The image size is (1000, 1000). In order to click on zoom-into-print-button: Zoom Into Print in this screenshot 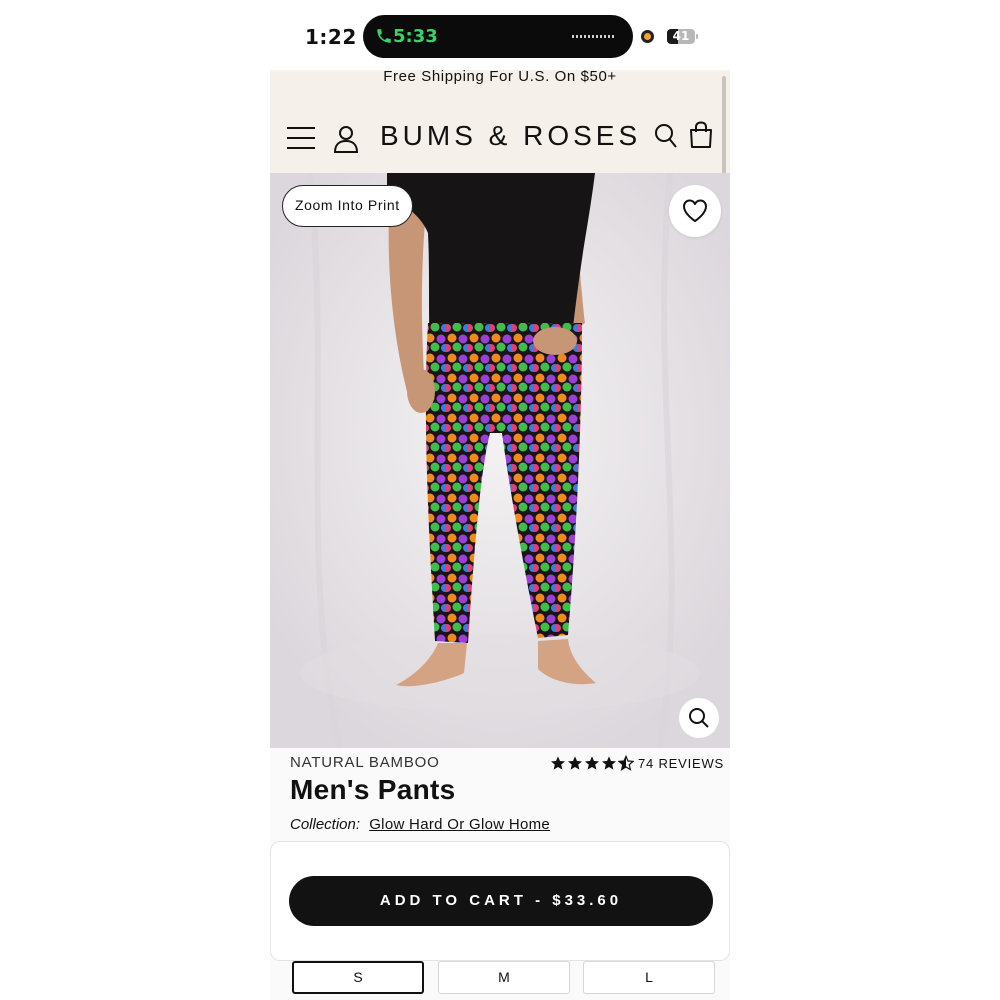, I will do `click(347, 206)`.